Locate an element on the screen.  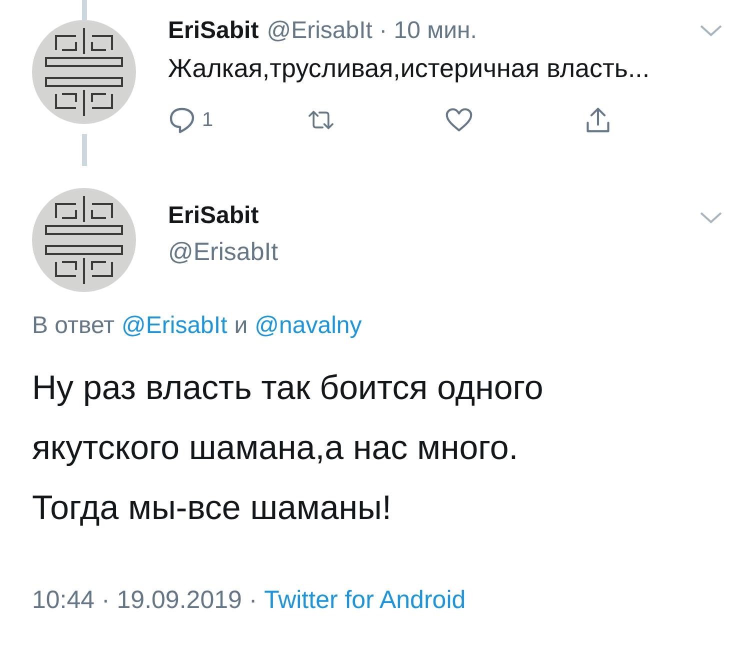
user-handle: @ErisabIt is located at coordinates (224, 252).